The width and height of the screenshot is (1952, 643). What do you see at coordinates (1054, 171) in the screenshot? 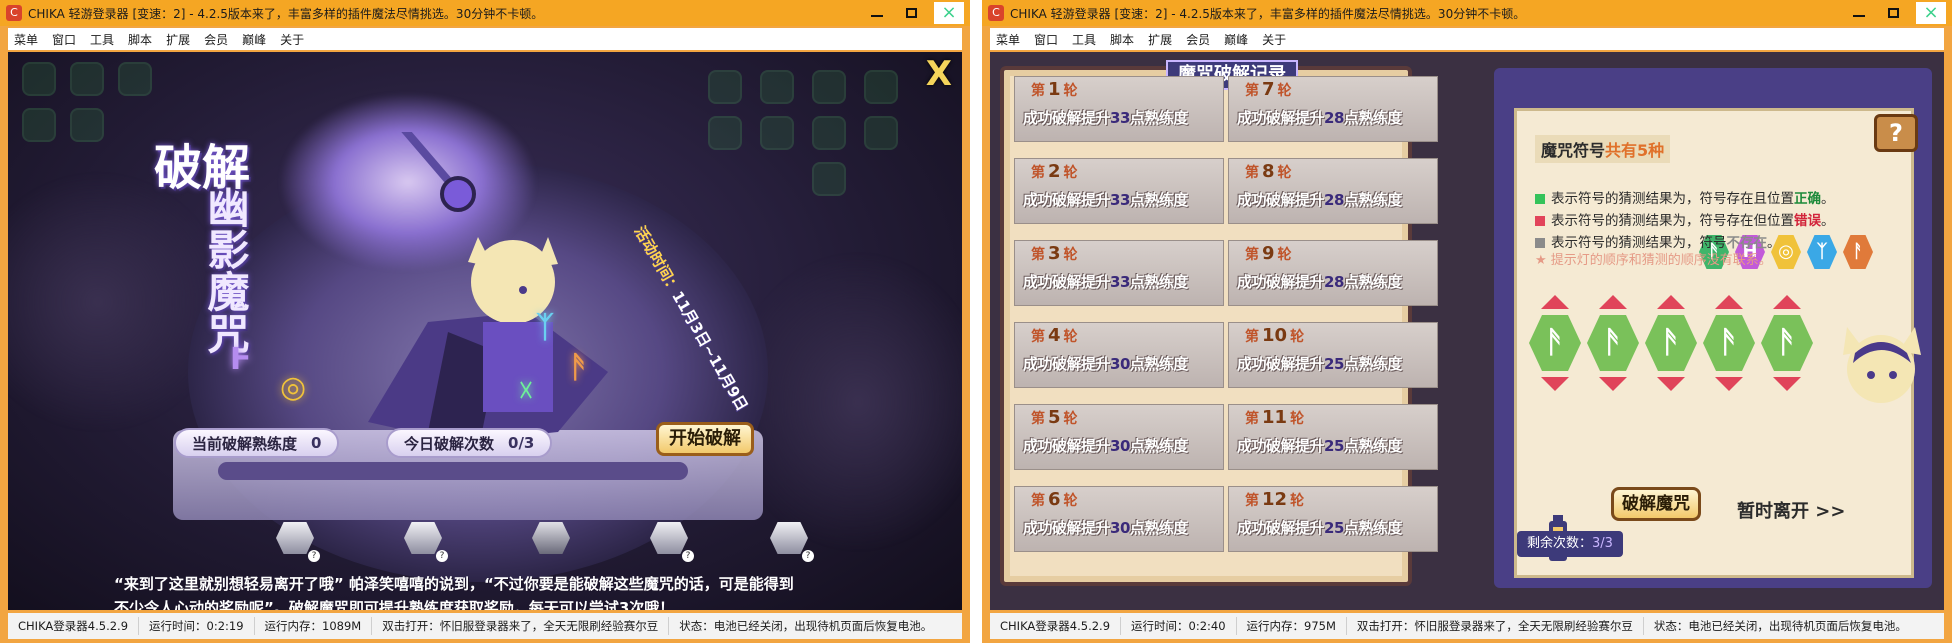
I see `round-label: 第2轮` at bounding box center [1054, 171].